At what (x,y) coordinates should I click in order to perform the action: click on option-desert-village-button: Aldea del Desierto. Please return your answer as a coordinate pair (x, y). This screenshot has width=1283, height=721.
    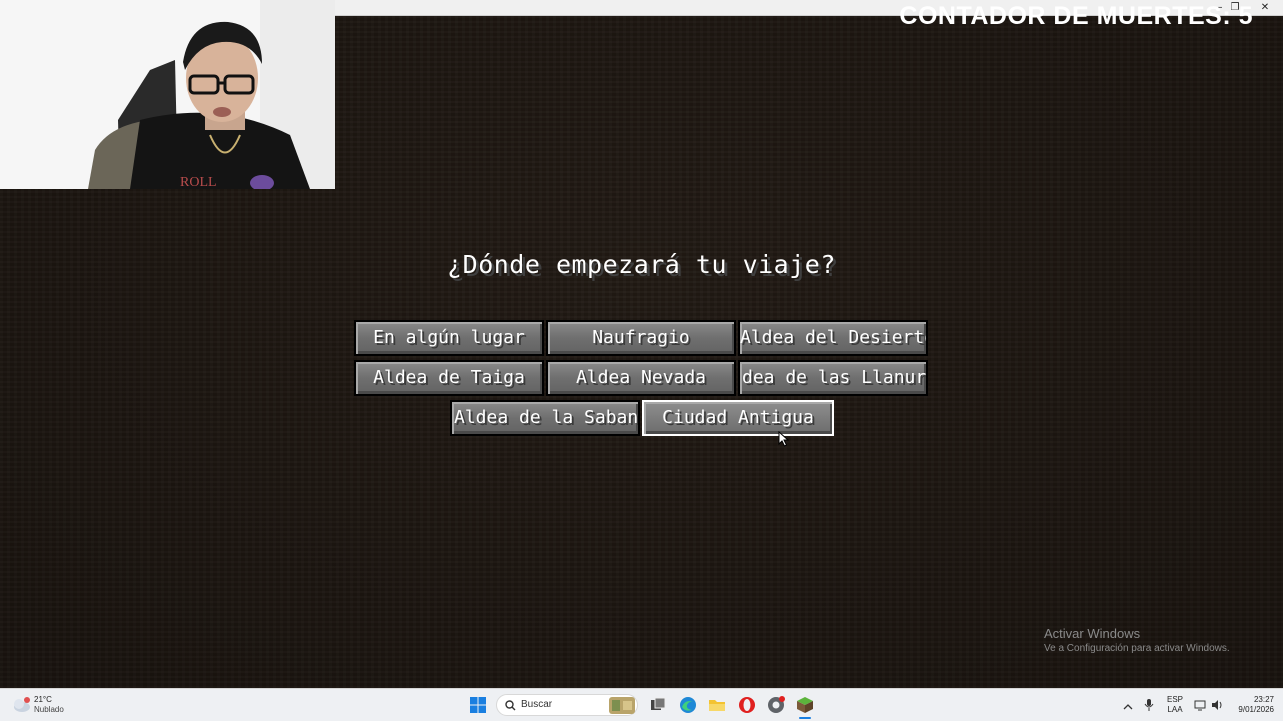
    Looking at the image, I should click on (833, 338).